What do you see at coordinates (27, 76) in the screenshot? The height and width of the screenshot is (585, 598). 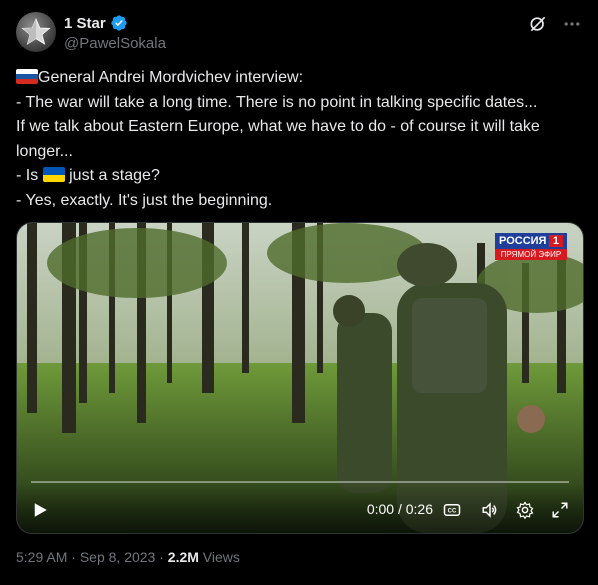 I see `russia-flag-icon` at bounding box center [27, 76].